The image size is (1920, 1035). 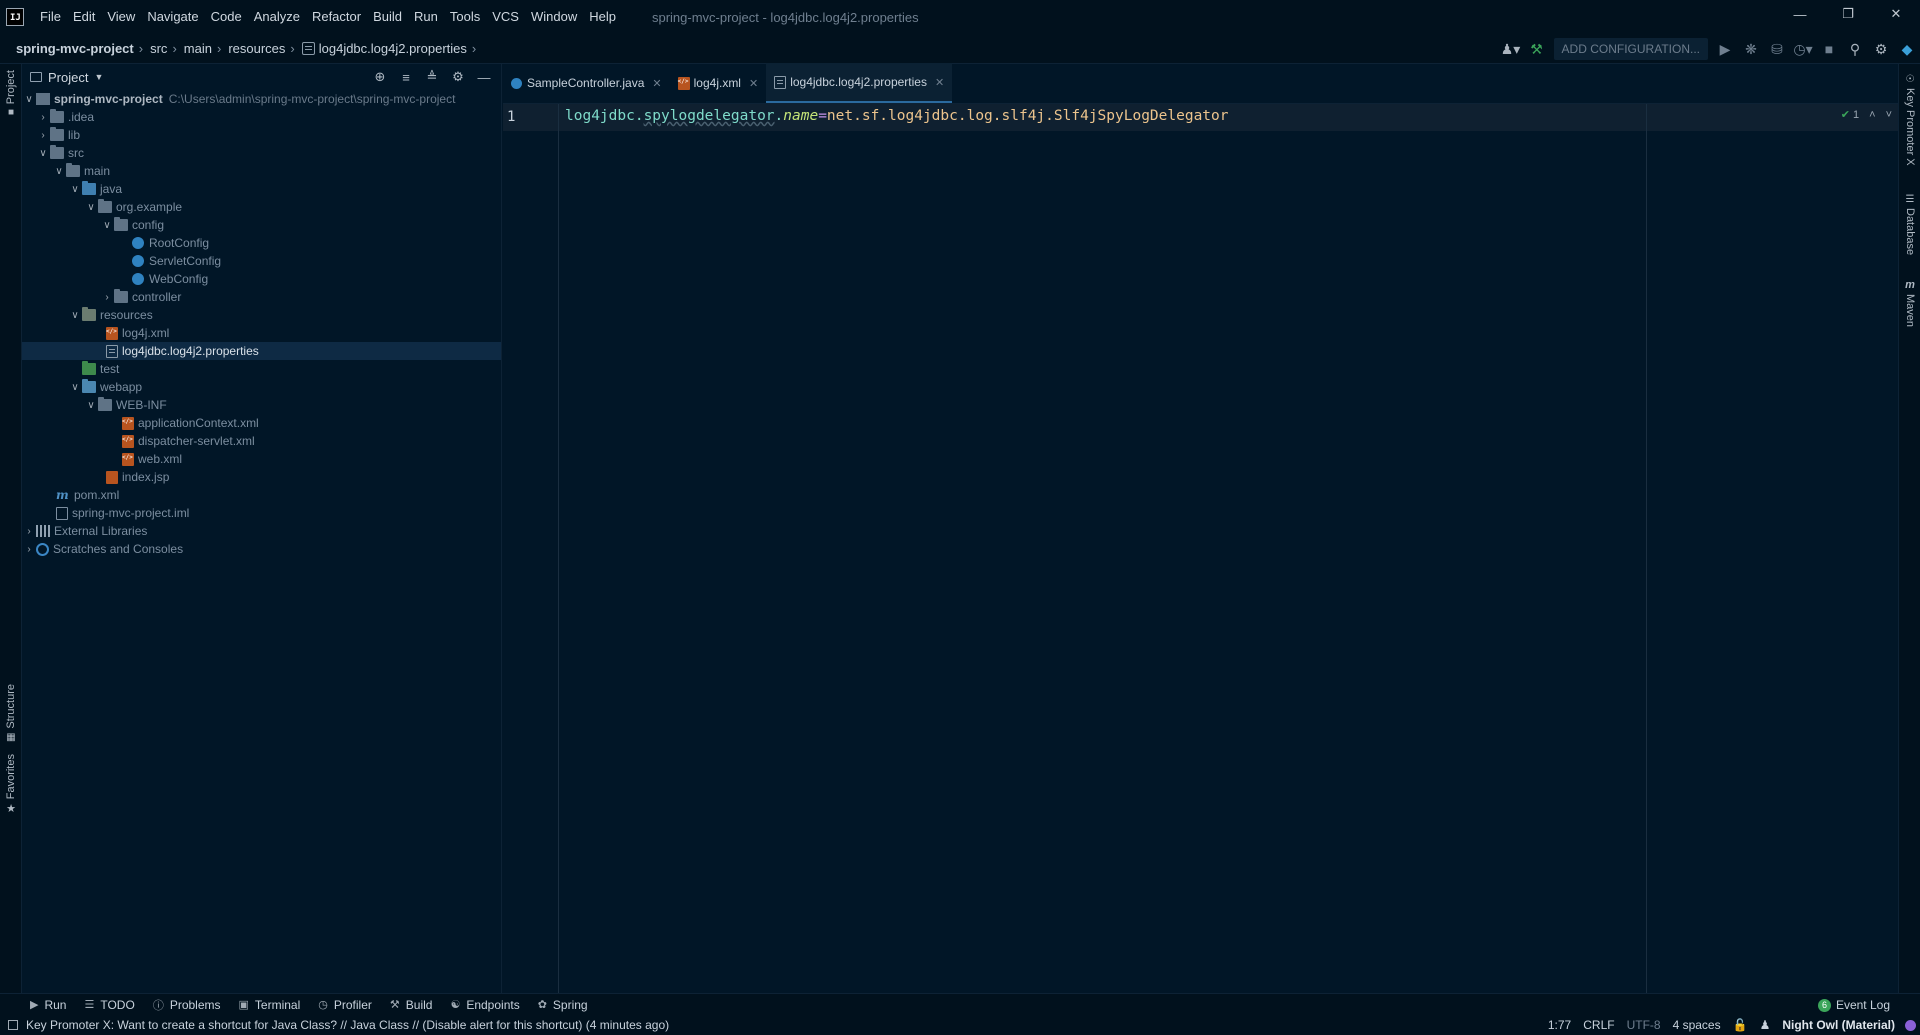 I want to click on tree-item-webconfig: WebConfig, so click(x=261, y=279).